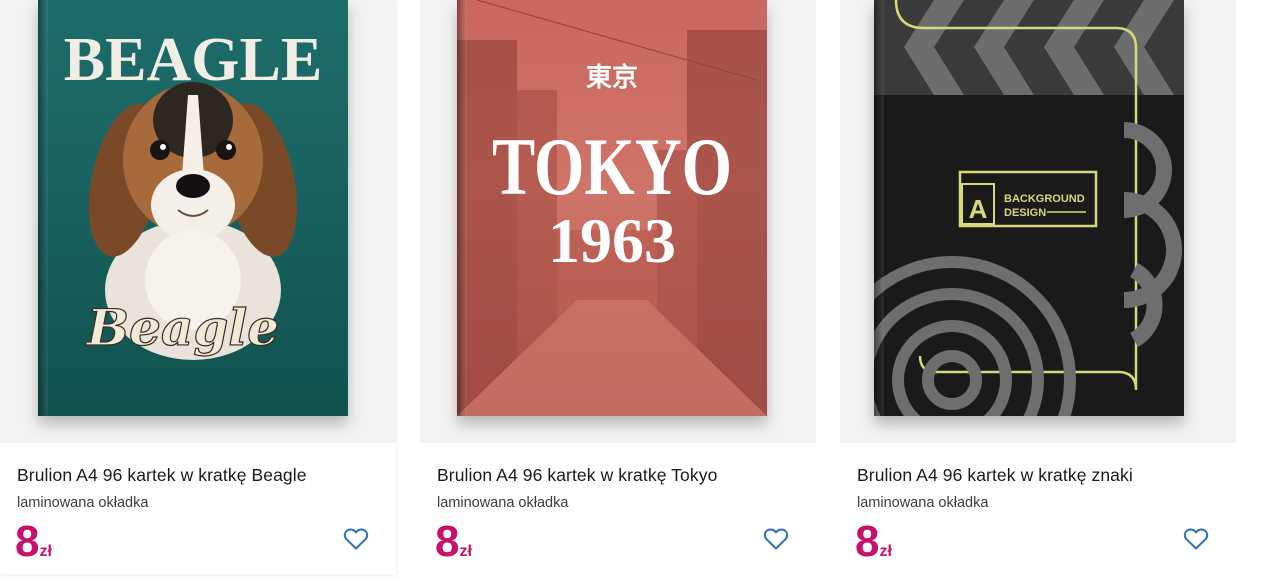 Image resolution: width=1266 pixels, height=586 pixels. I want to click on concentric-circles, so click(975, 336).